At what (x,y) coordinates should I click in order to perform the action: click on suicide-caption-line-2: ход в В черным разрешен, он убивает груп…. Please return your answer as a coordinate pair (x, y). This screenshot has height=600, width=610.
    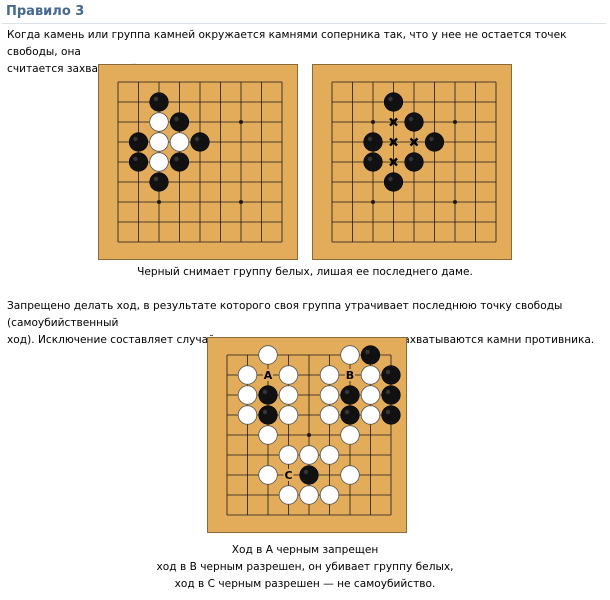
    Looking at the image, I should click on (305, 567).